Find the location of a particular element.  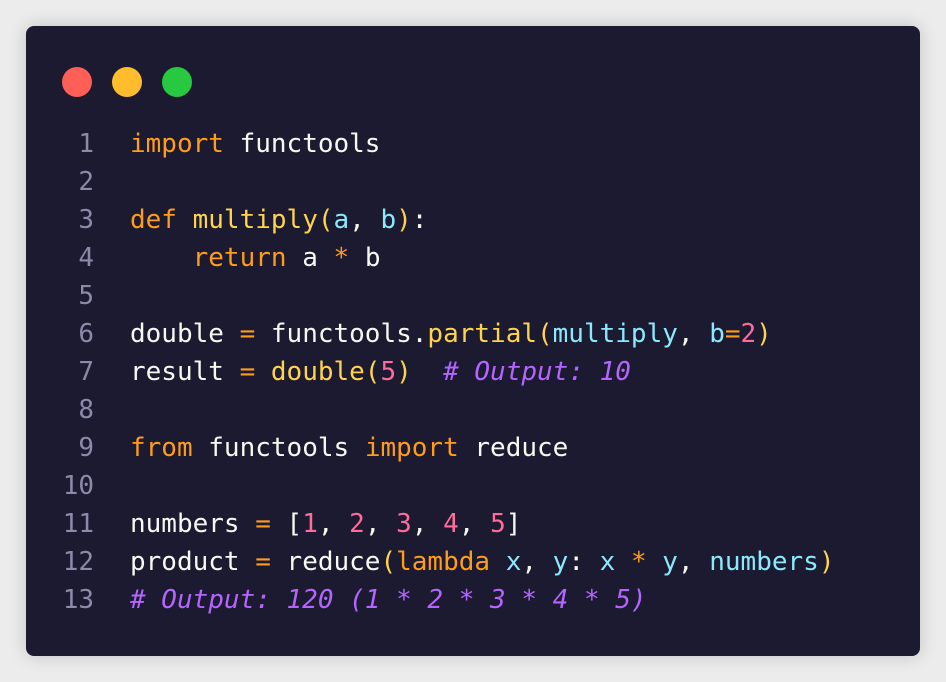

maximize-button is located at coordinates (177, 82).